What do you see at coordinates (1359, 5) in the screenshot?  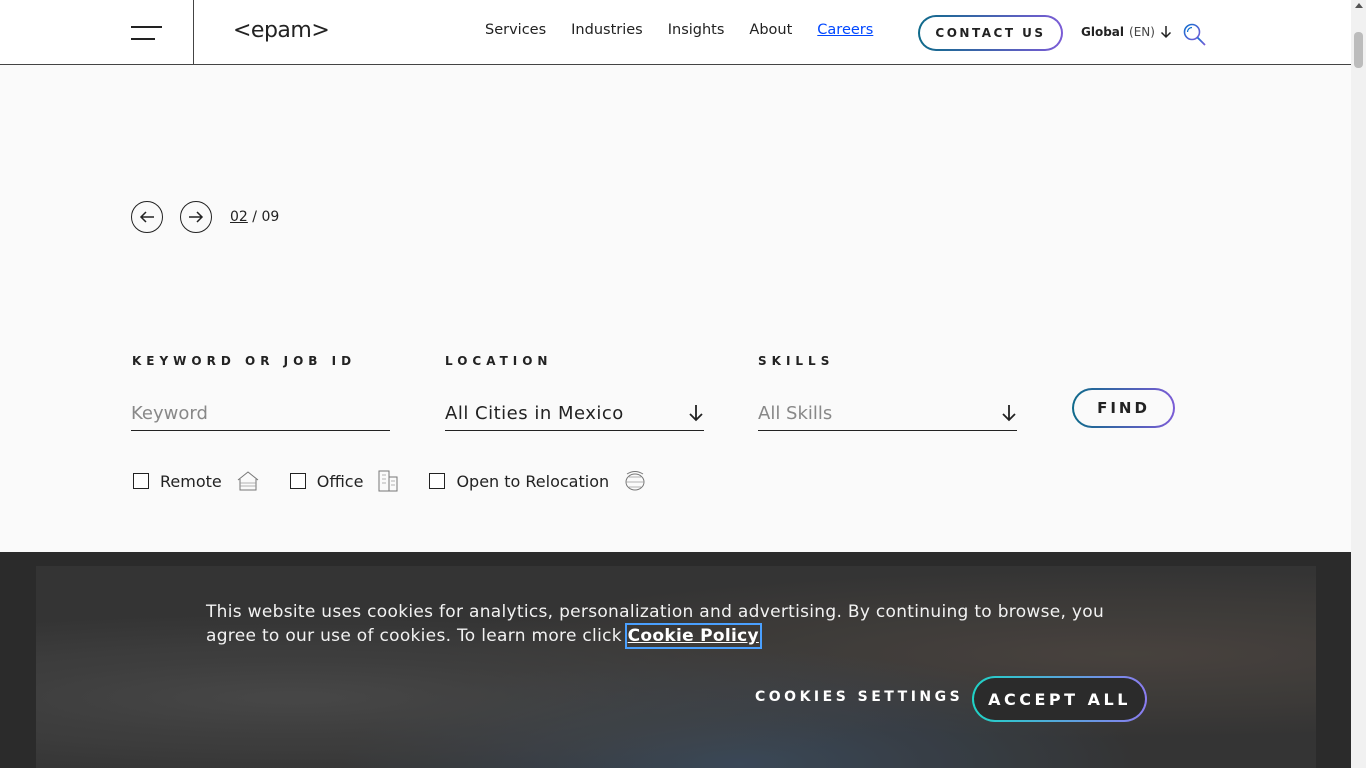 I see `scroll-up-arrow-icon` at bounding box center [1359, 5].